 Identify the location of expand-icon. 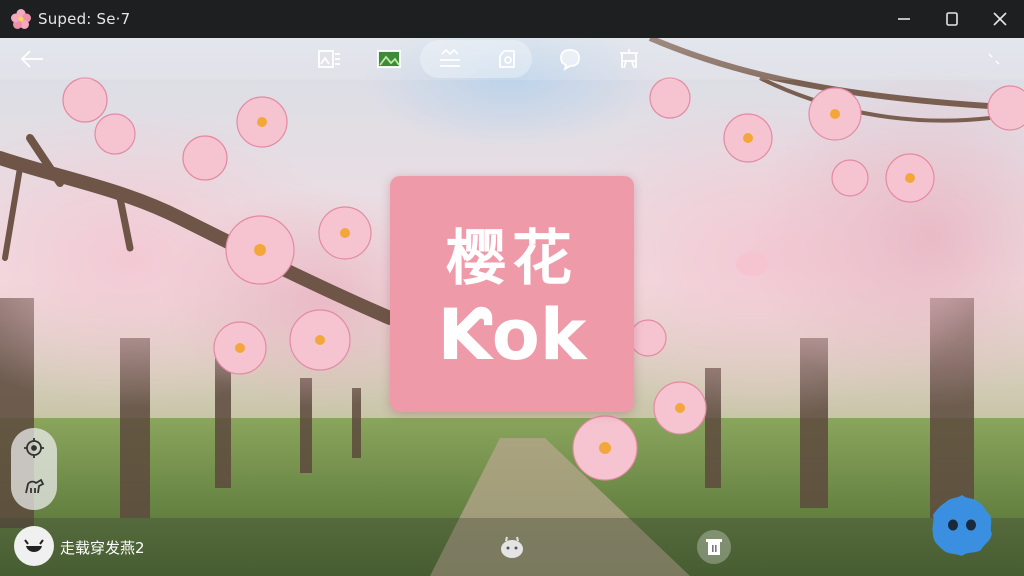
(994, 59).